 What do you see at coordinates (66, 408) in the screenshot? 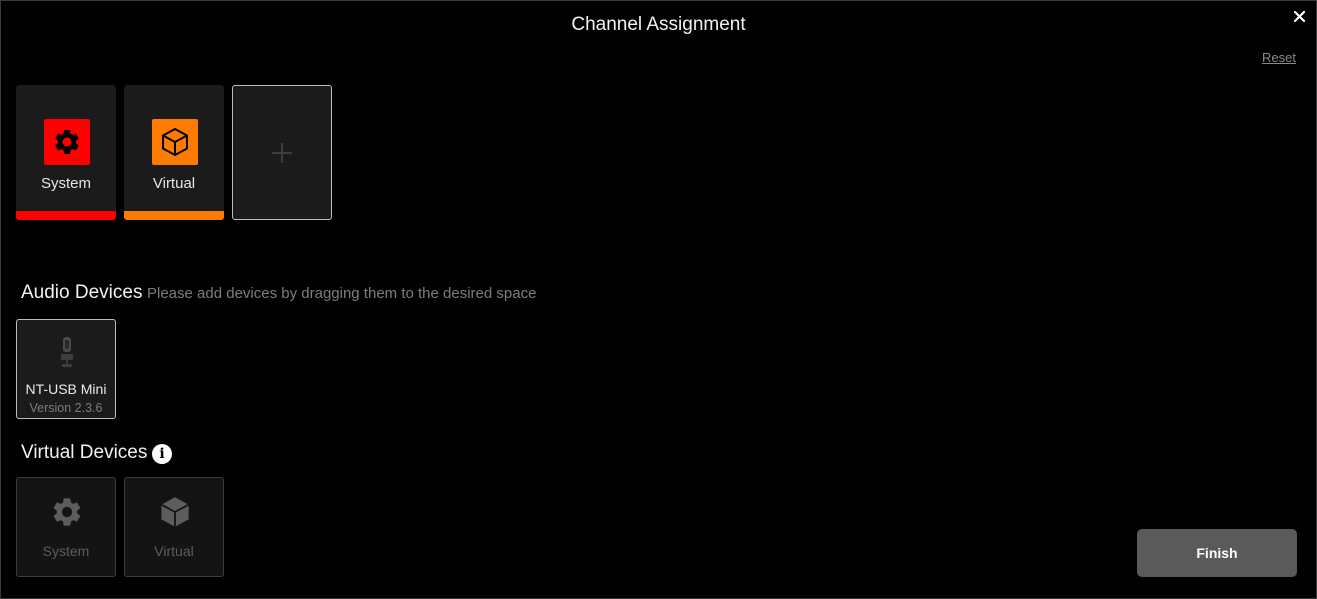
I see `device-version: Version 2.3.6` at bounding box center [66, 408].